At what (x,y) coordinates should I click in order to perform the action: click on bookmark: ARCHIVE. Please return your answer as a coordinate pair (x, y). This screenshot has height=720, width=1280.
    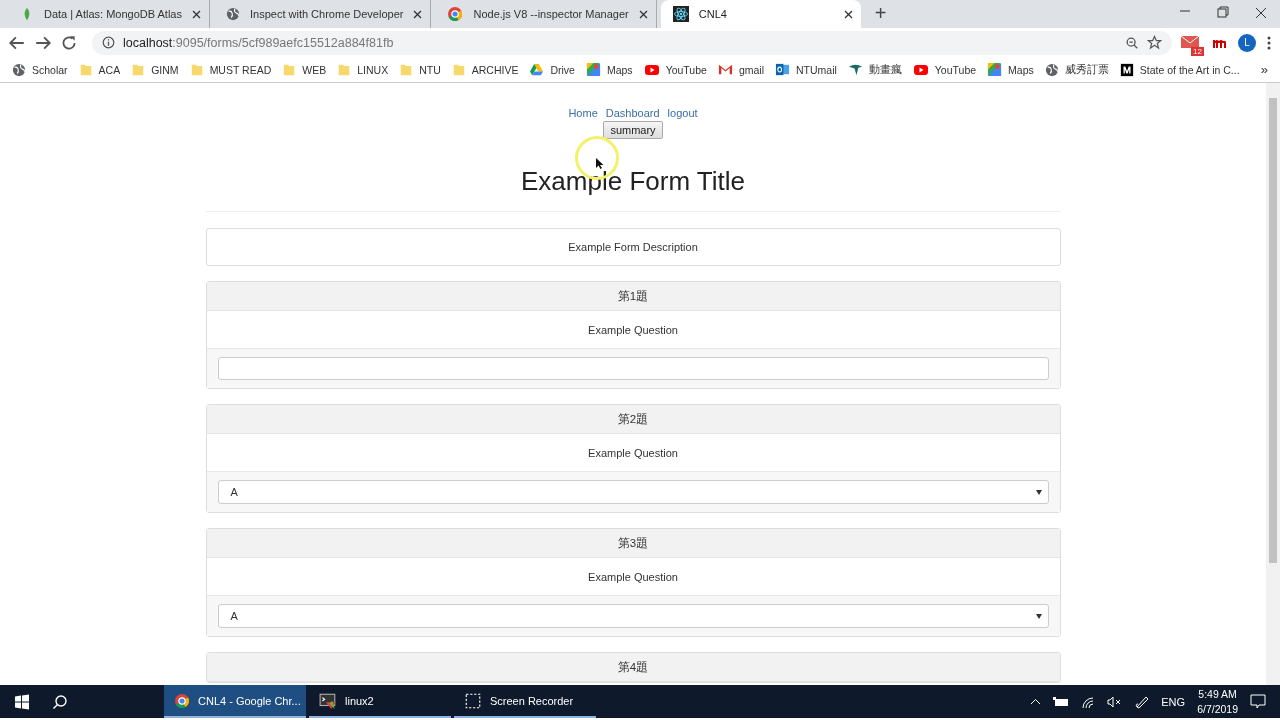
    Looking at the image, I should click on (485, 69).